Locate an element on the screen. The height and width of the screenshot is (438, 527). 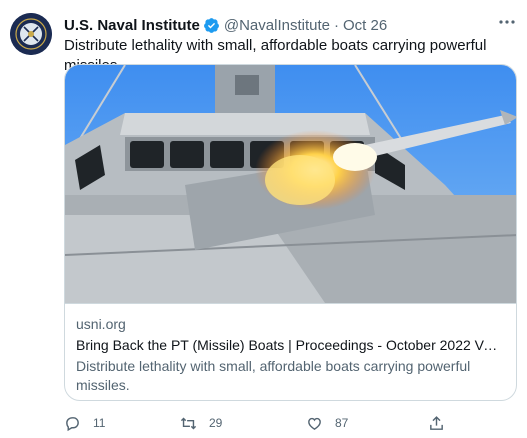
author-name: U.S. Naval Institute is located at coordinates (132, 25).